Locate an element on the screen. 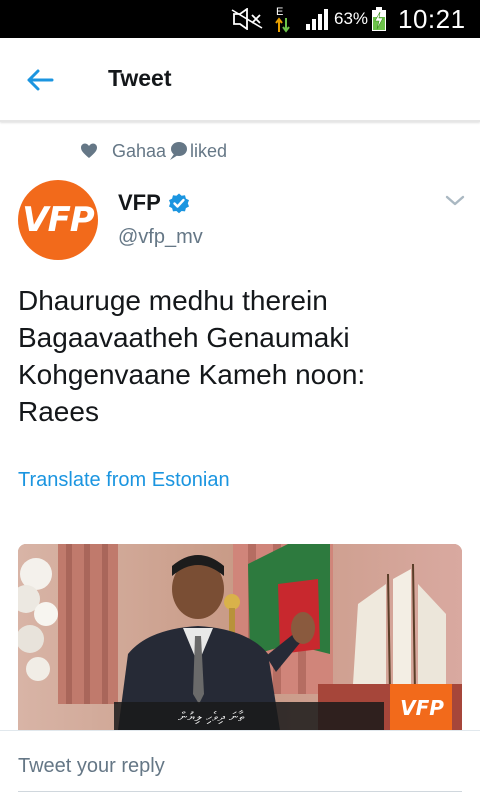  tweet-text-line: Bagaavaatheh Genaumaki is located at coordinates (184, 337).